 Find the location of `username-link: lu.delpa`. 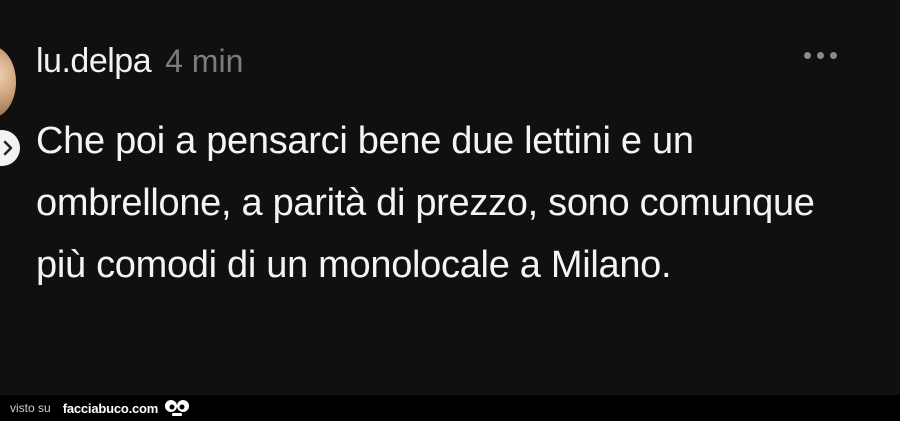

username-link: lu.delpa is located at coordinates (94, 61).